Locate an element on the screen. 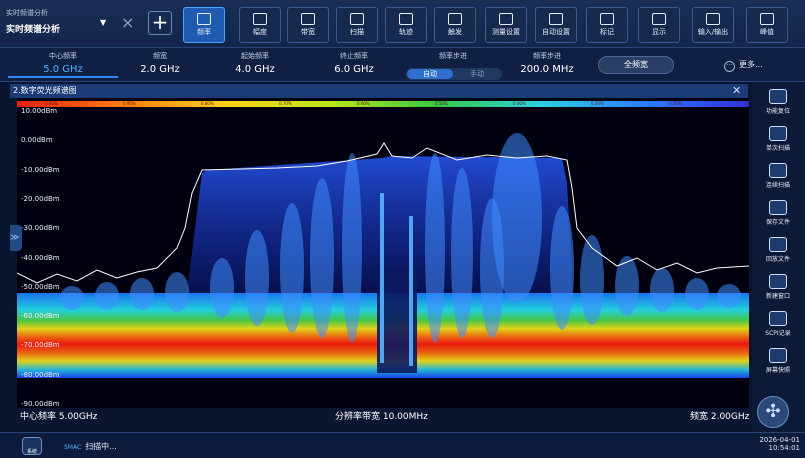  toolbar-button-label: 峰值 is located at coordinates (767, 32).